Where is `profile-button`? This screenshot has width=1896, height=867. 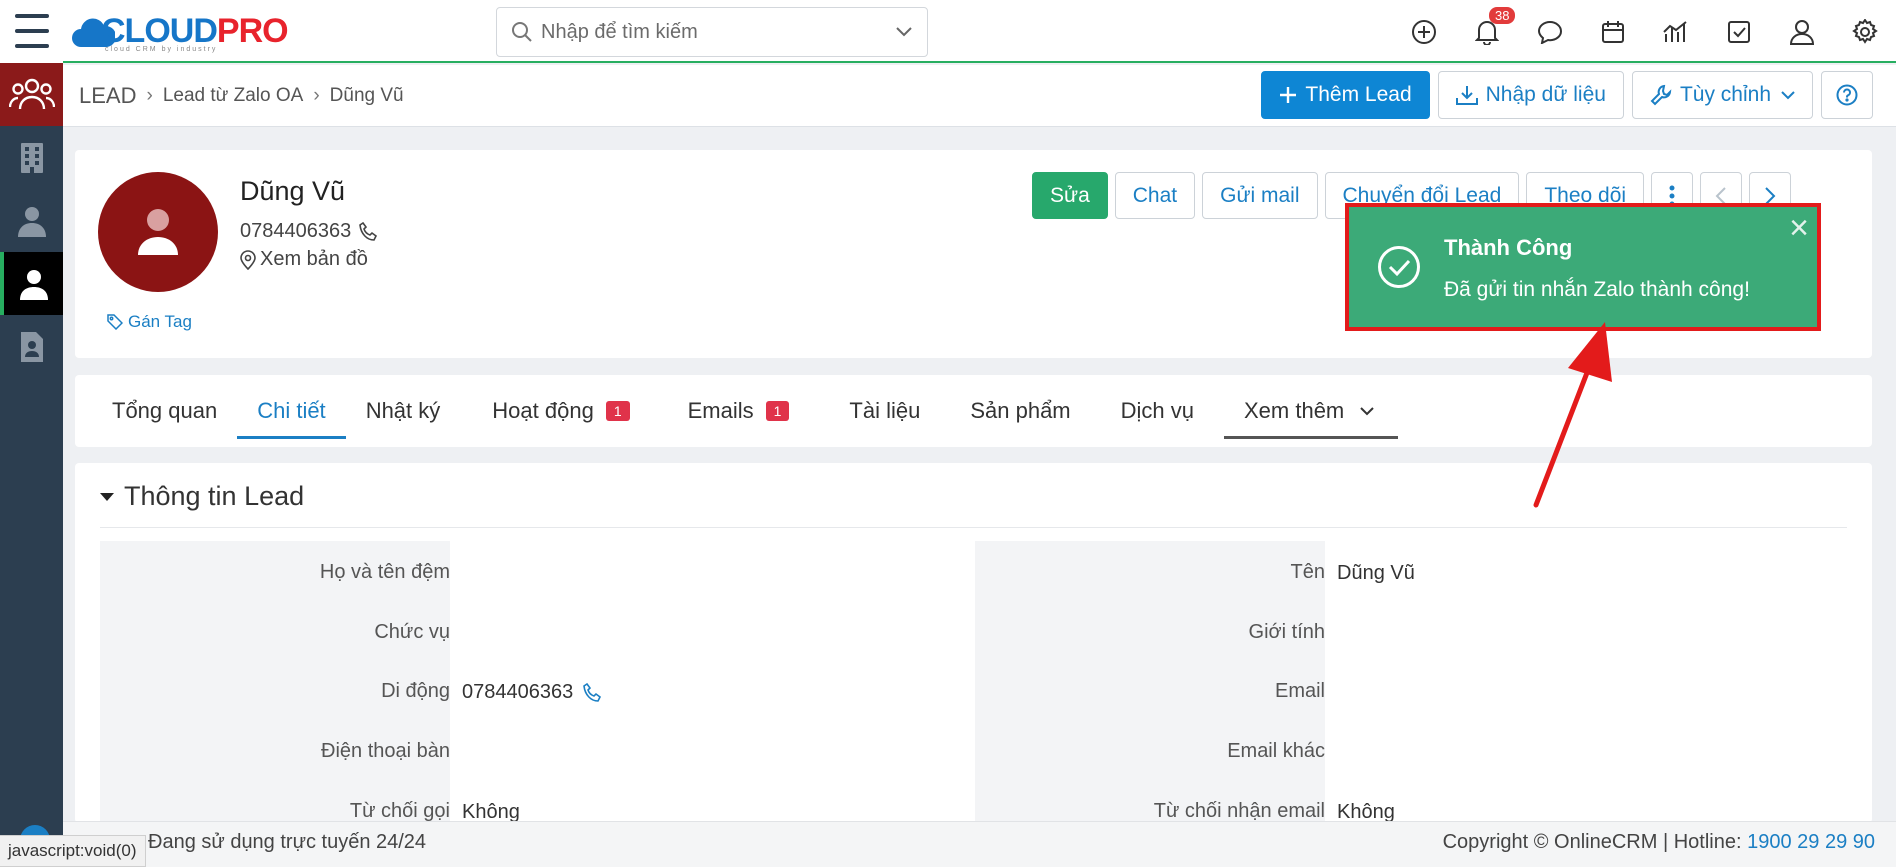 profile-button is located at coordinates (1801, 31).